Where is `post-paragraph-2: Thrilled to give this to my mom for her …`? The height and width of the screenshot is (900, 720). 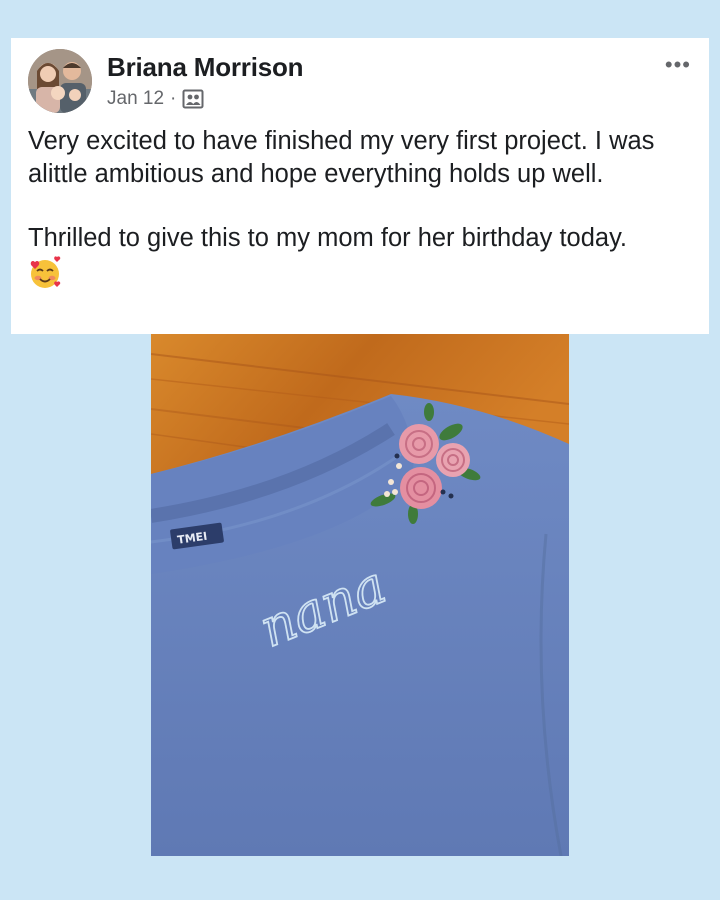
post-paragraph-2: Thrilled to give this to my mom for her … is located at coordinates (328, 238).